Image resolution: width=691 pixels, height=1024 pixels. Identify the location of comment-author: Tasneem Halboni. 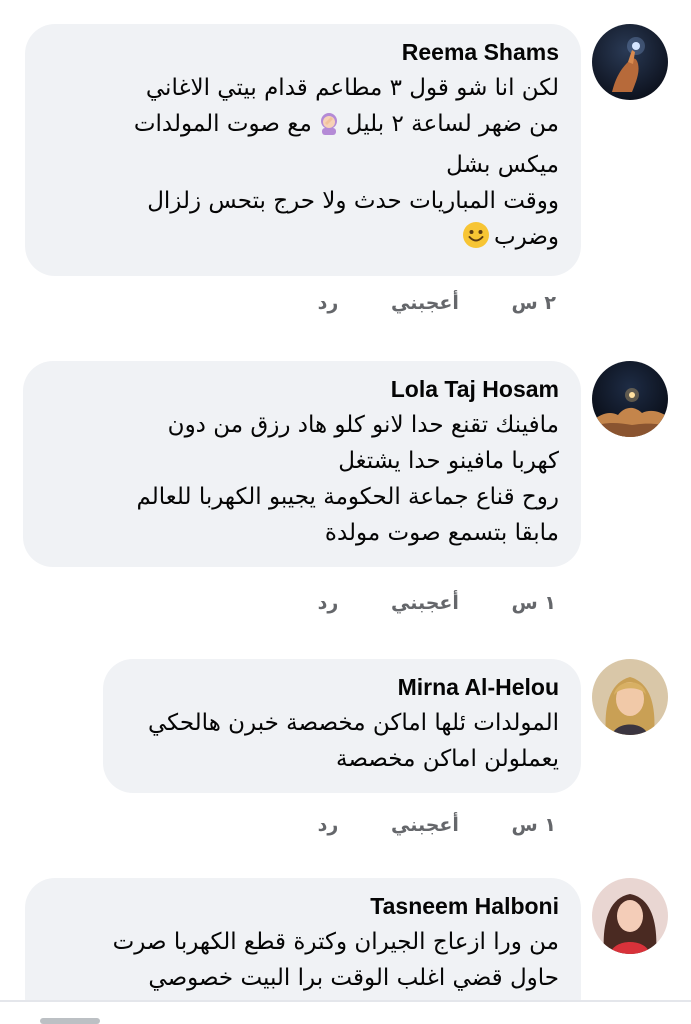
(302, 906).